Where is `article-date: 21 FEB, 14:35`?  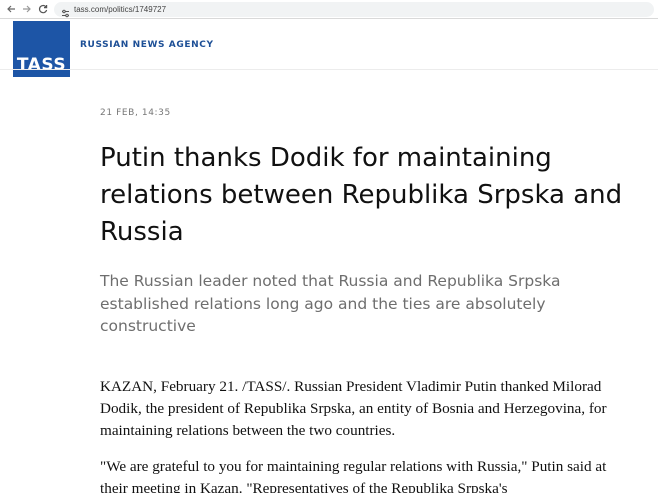
article-date: 21 FEB, 14:35 is located at coordinates (135, 113).